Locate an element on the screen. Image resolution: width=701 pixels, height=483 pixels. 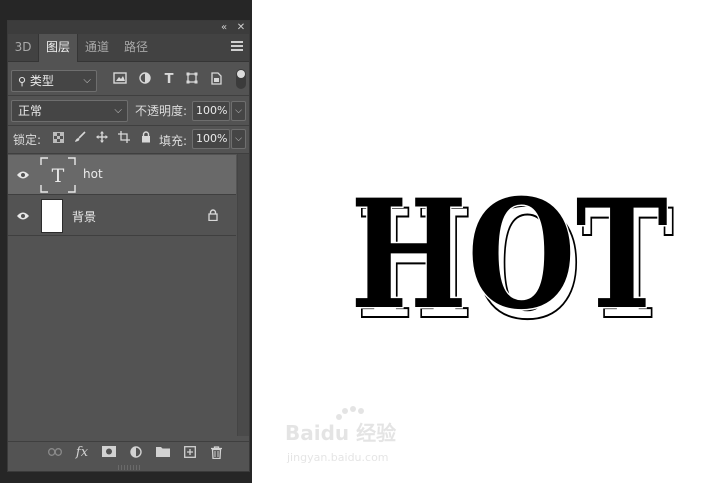
watermark-url: jingyan.baidu.com is located at coordinates (337, 457).